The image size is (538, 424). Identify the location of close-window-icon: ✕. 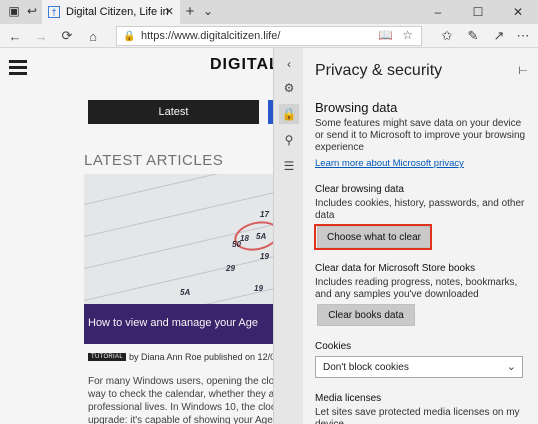
(518, 12).